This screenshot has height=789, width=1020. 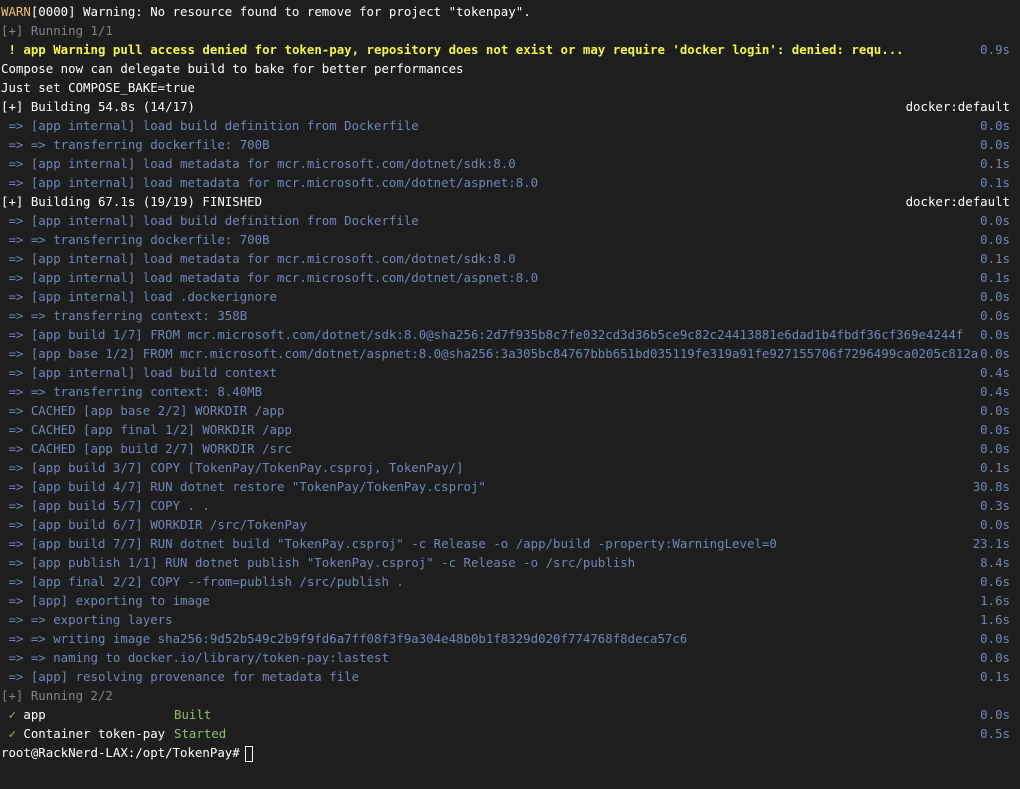 I want to click on build-step-time: 23.1s, so click(x=991, y=543).